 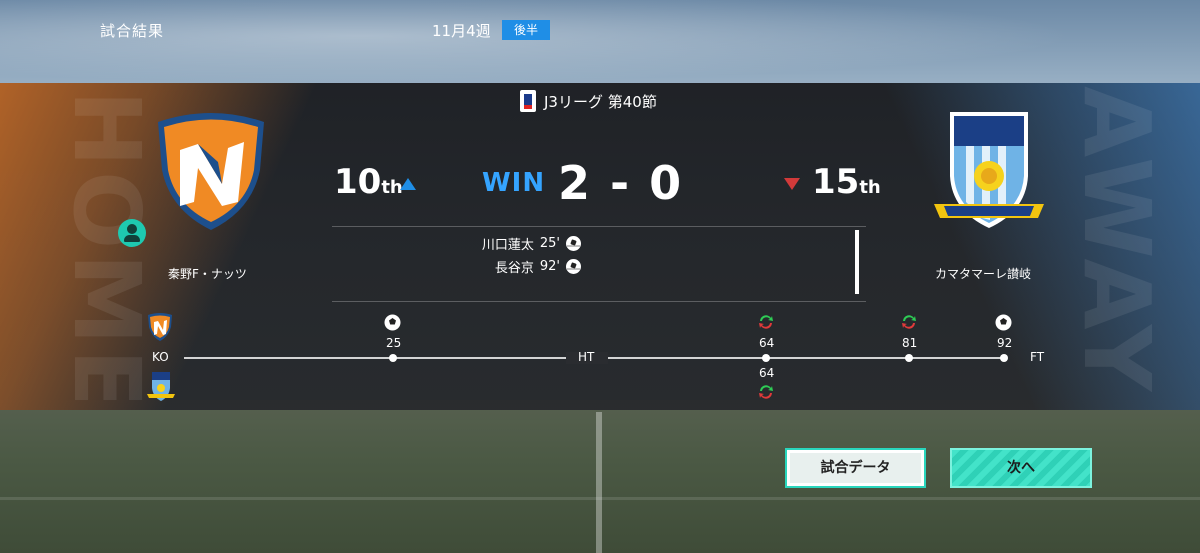 What do you see at coordinates (1116, 241) in the screenshot?
I see `away-watermark-text: AWAY` at bounding box center [1116, 241].